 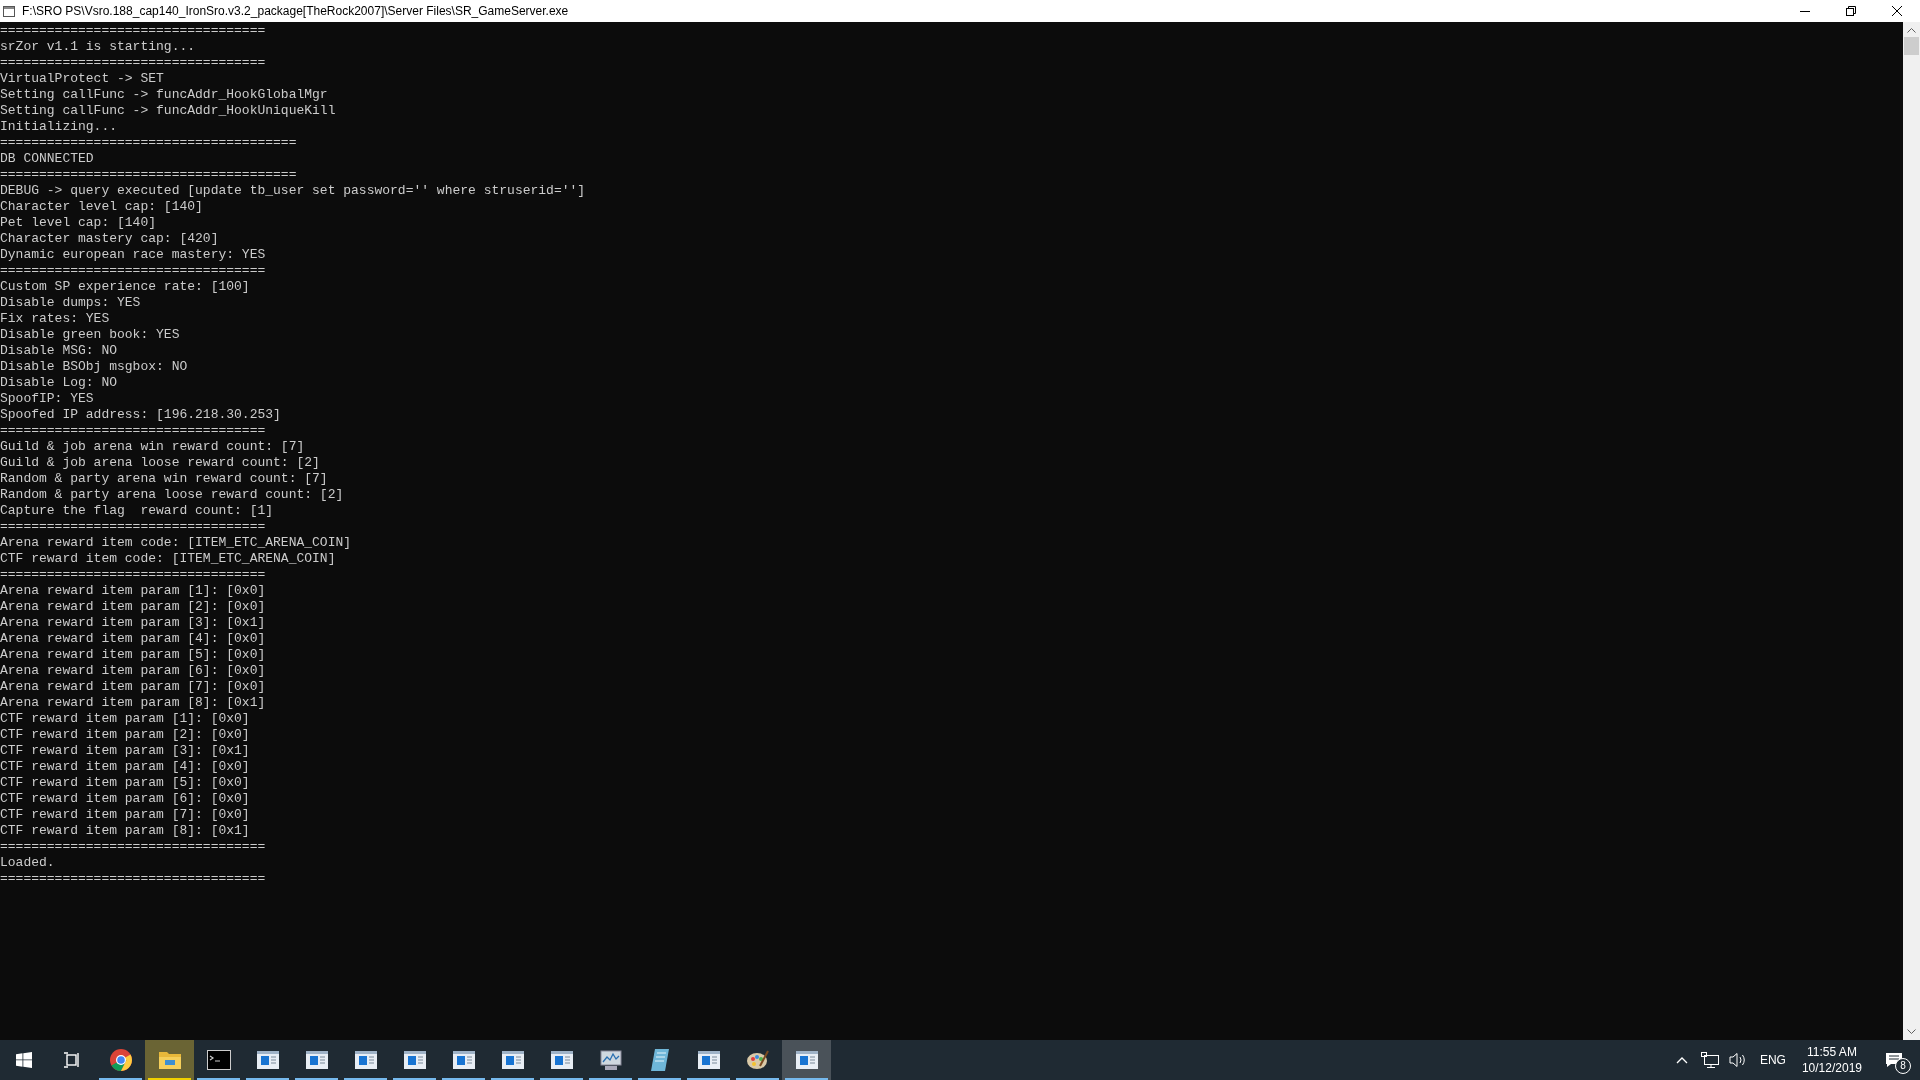 I want to click on console-line: CTF reward item param [4]: [0x0], so click(x=125, y=767).